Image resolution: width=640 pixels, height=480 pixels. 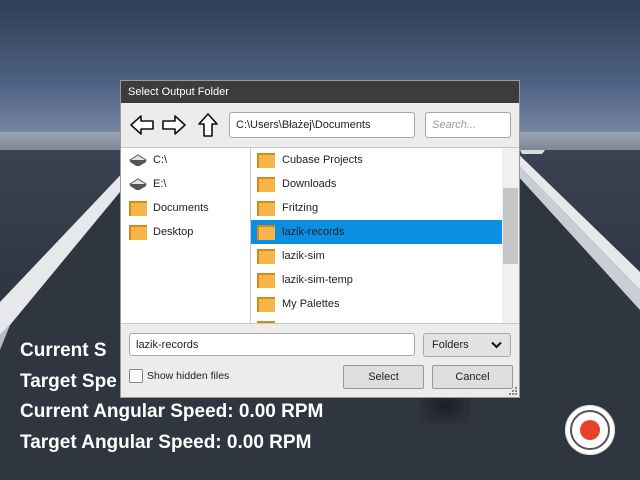 I want to click on arrow-left-icon, so click(x=142, y=125).